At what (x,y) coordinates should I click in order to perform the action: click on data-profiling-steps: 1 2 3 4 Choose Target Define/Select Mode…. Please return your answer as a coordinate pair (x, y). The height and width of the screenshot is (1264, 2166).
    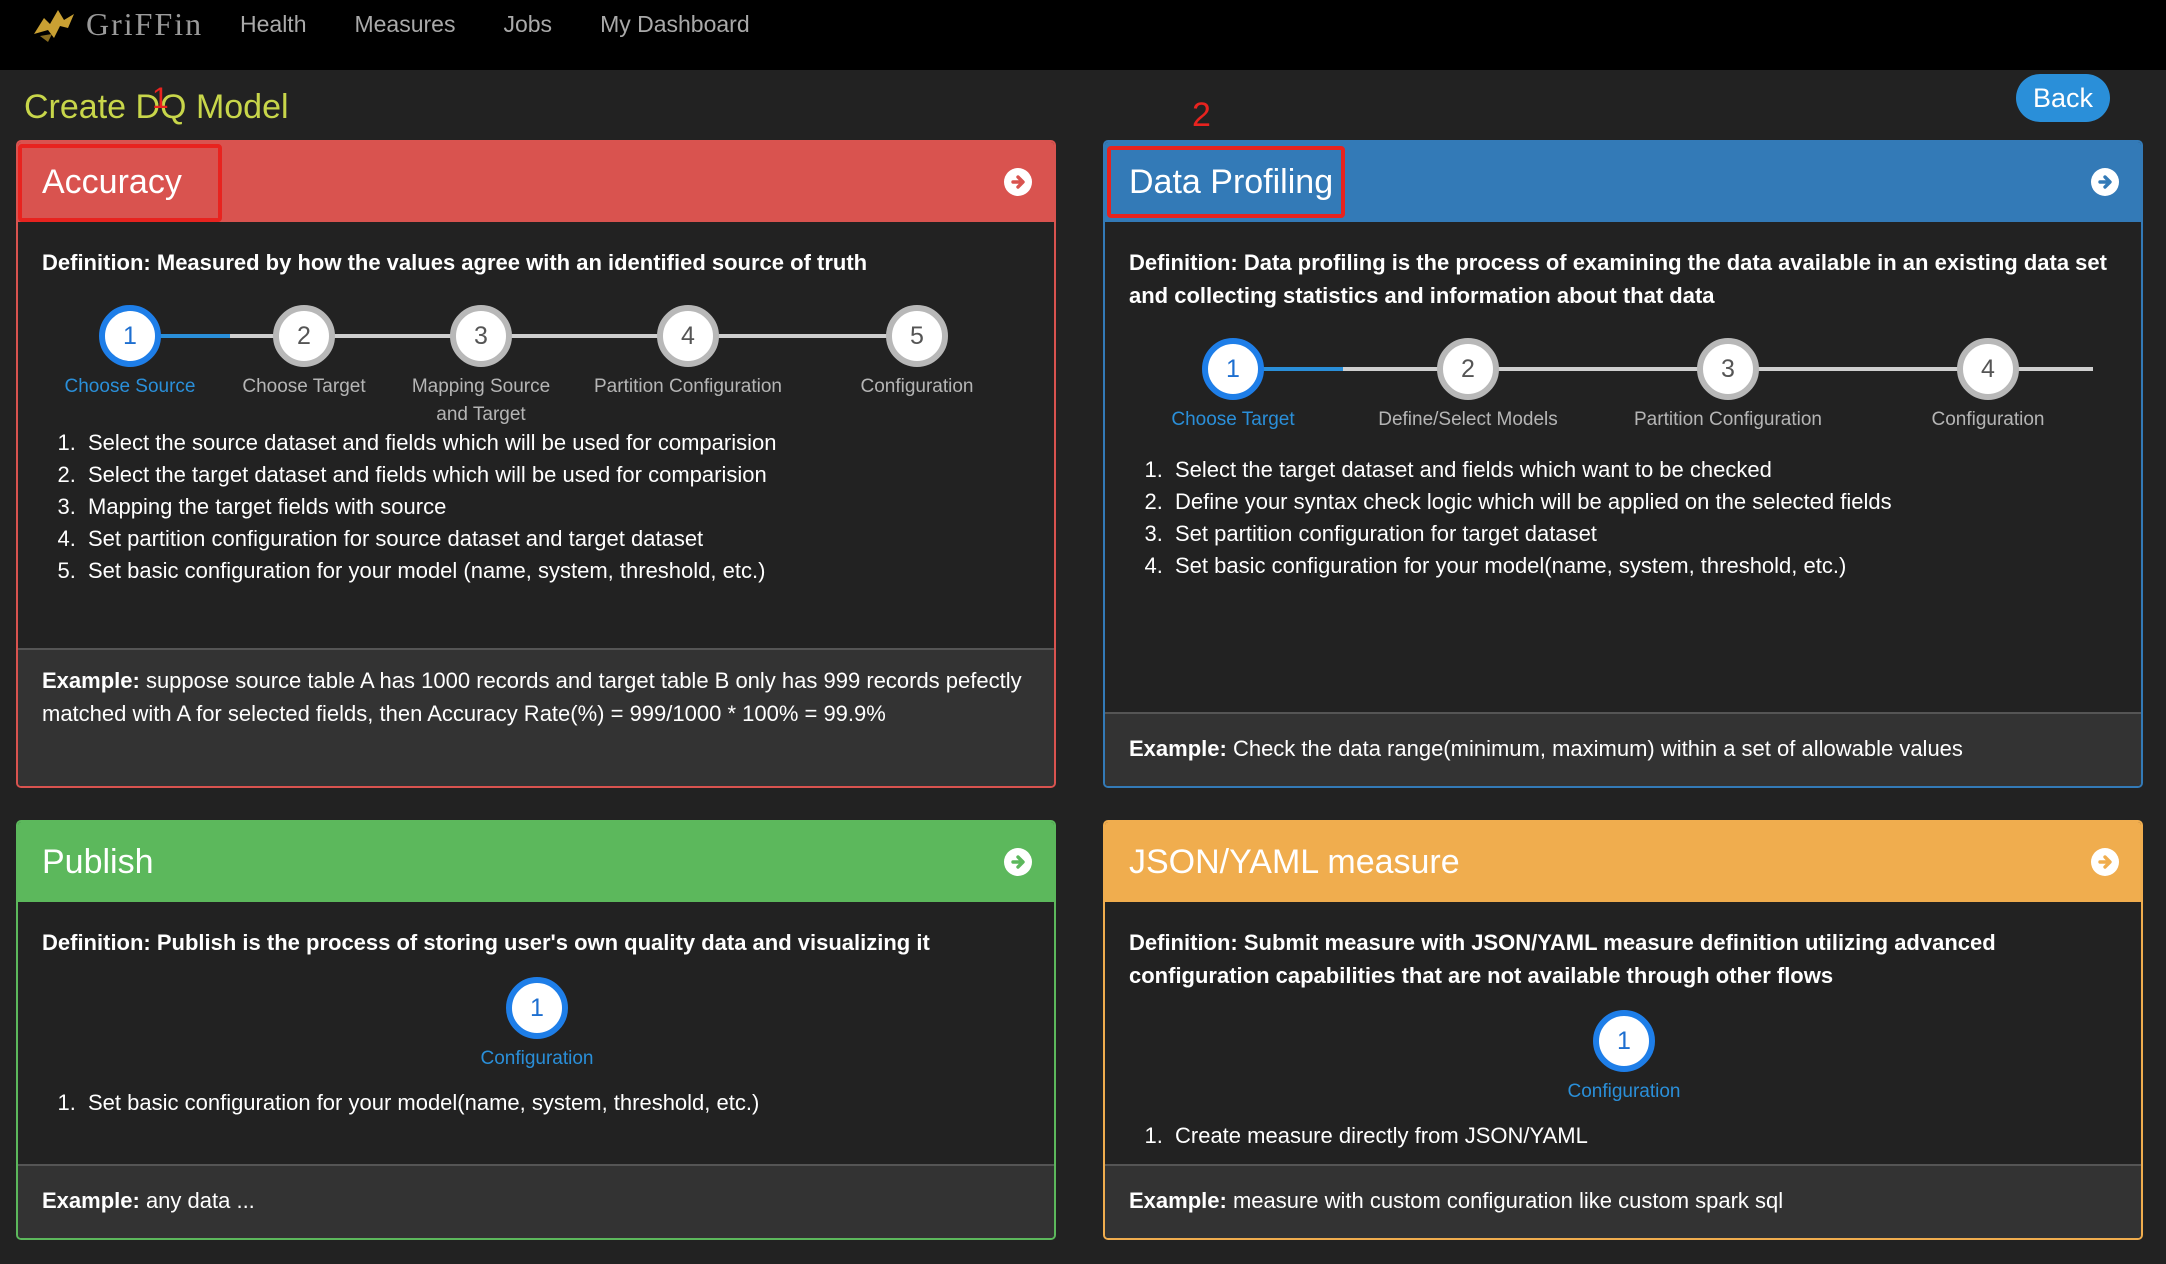
    Looking at the image, I should click on (1623, 392).